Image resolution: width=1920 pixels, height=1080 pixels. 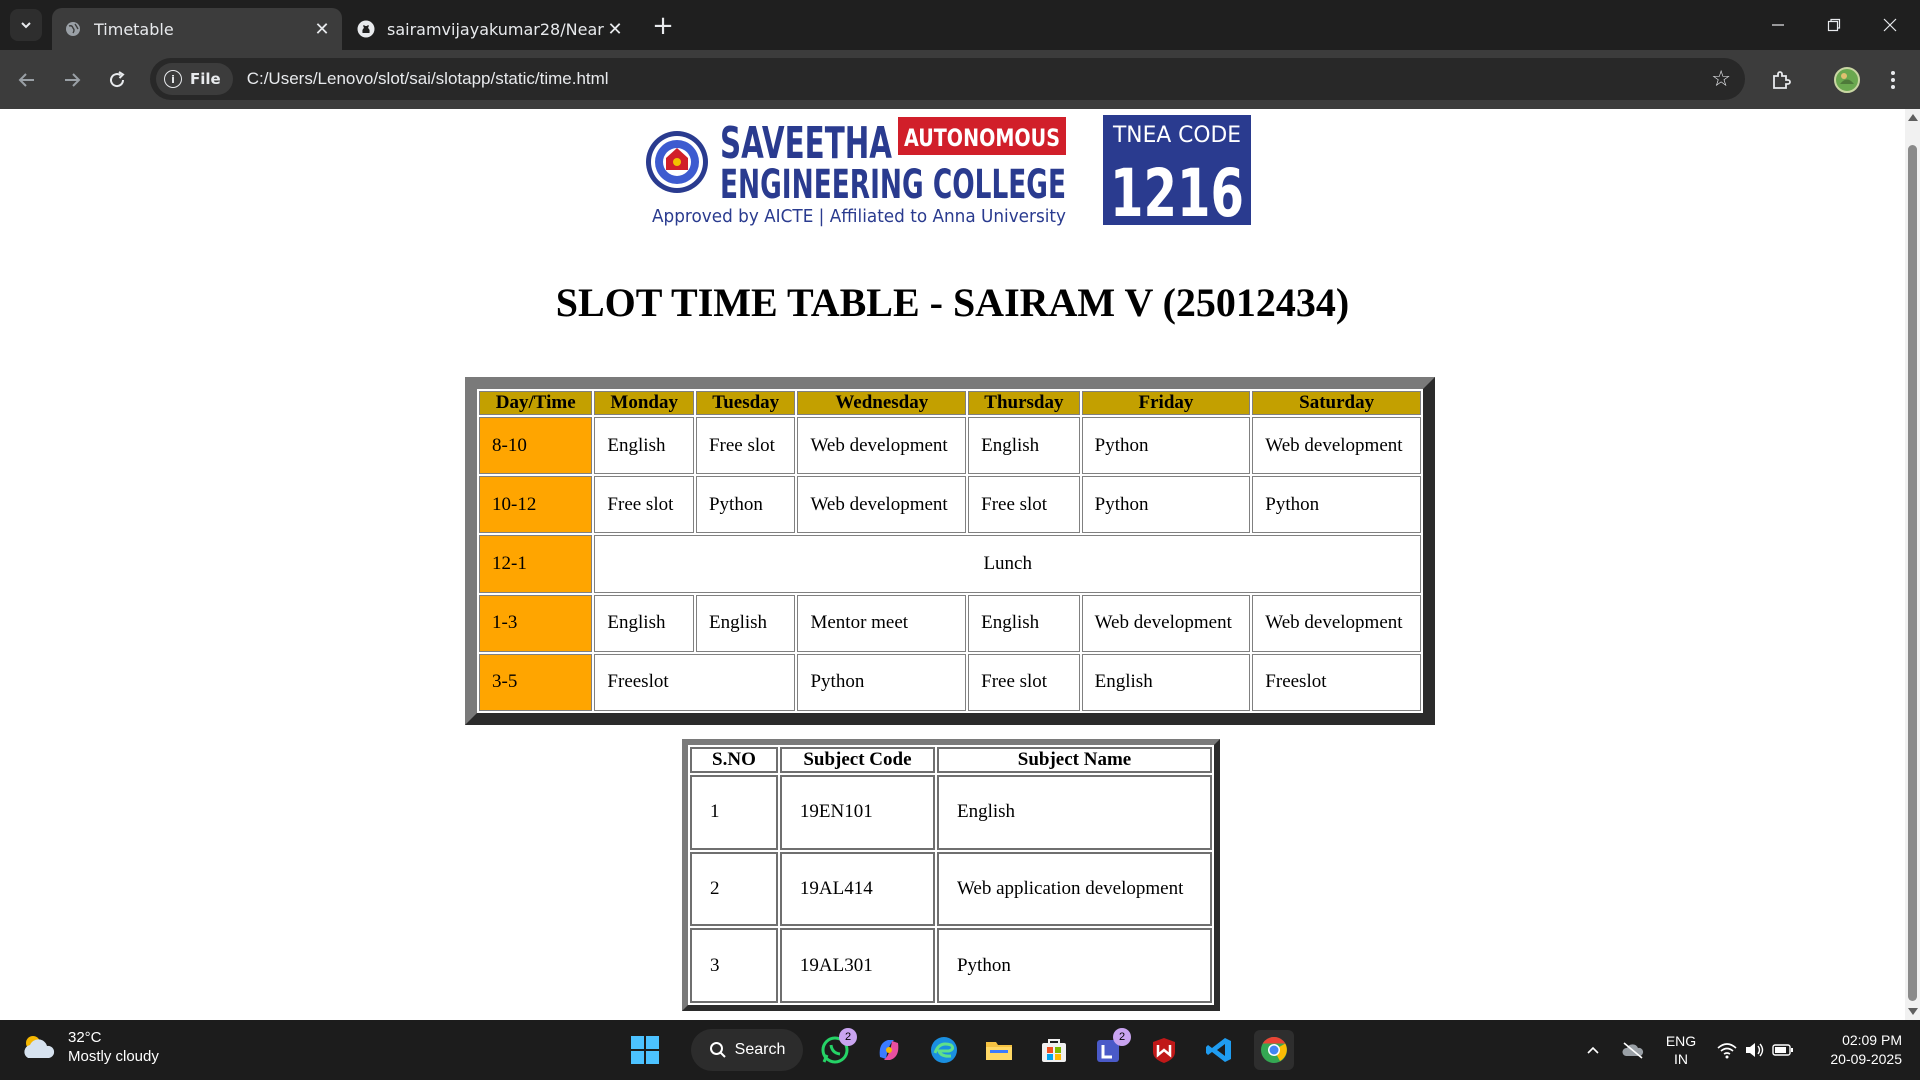 What do you see at coordinates (1074, 889) in the screenshot?
I see `table-cell: Web application development` at bounding box center [1074, 889].